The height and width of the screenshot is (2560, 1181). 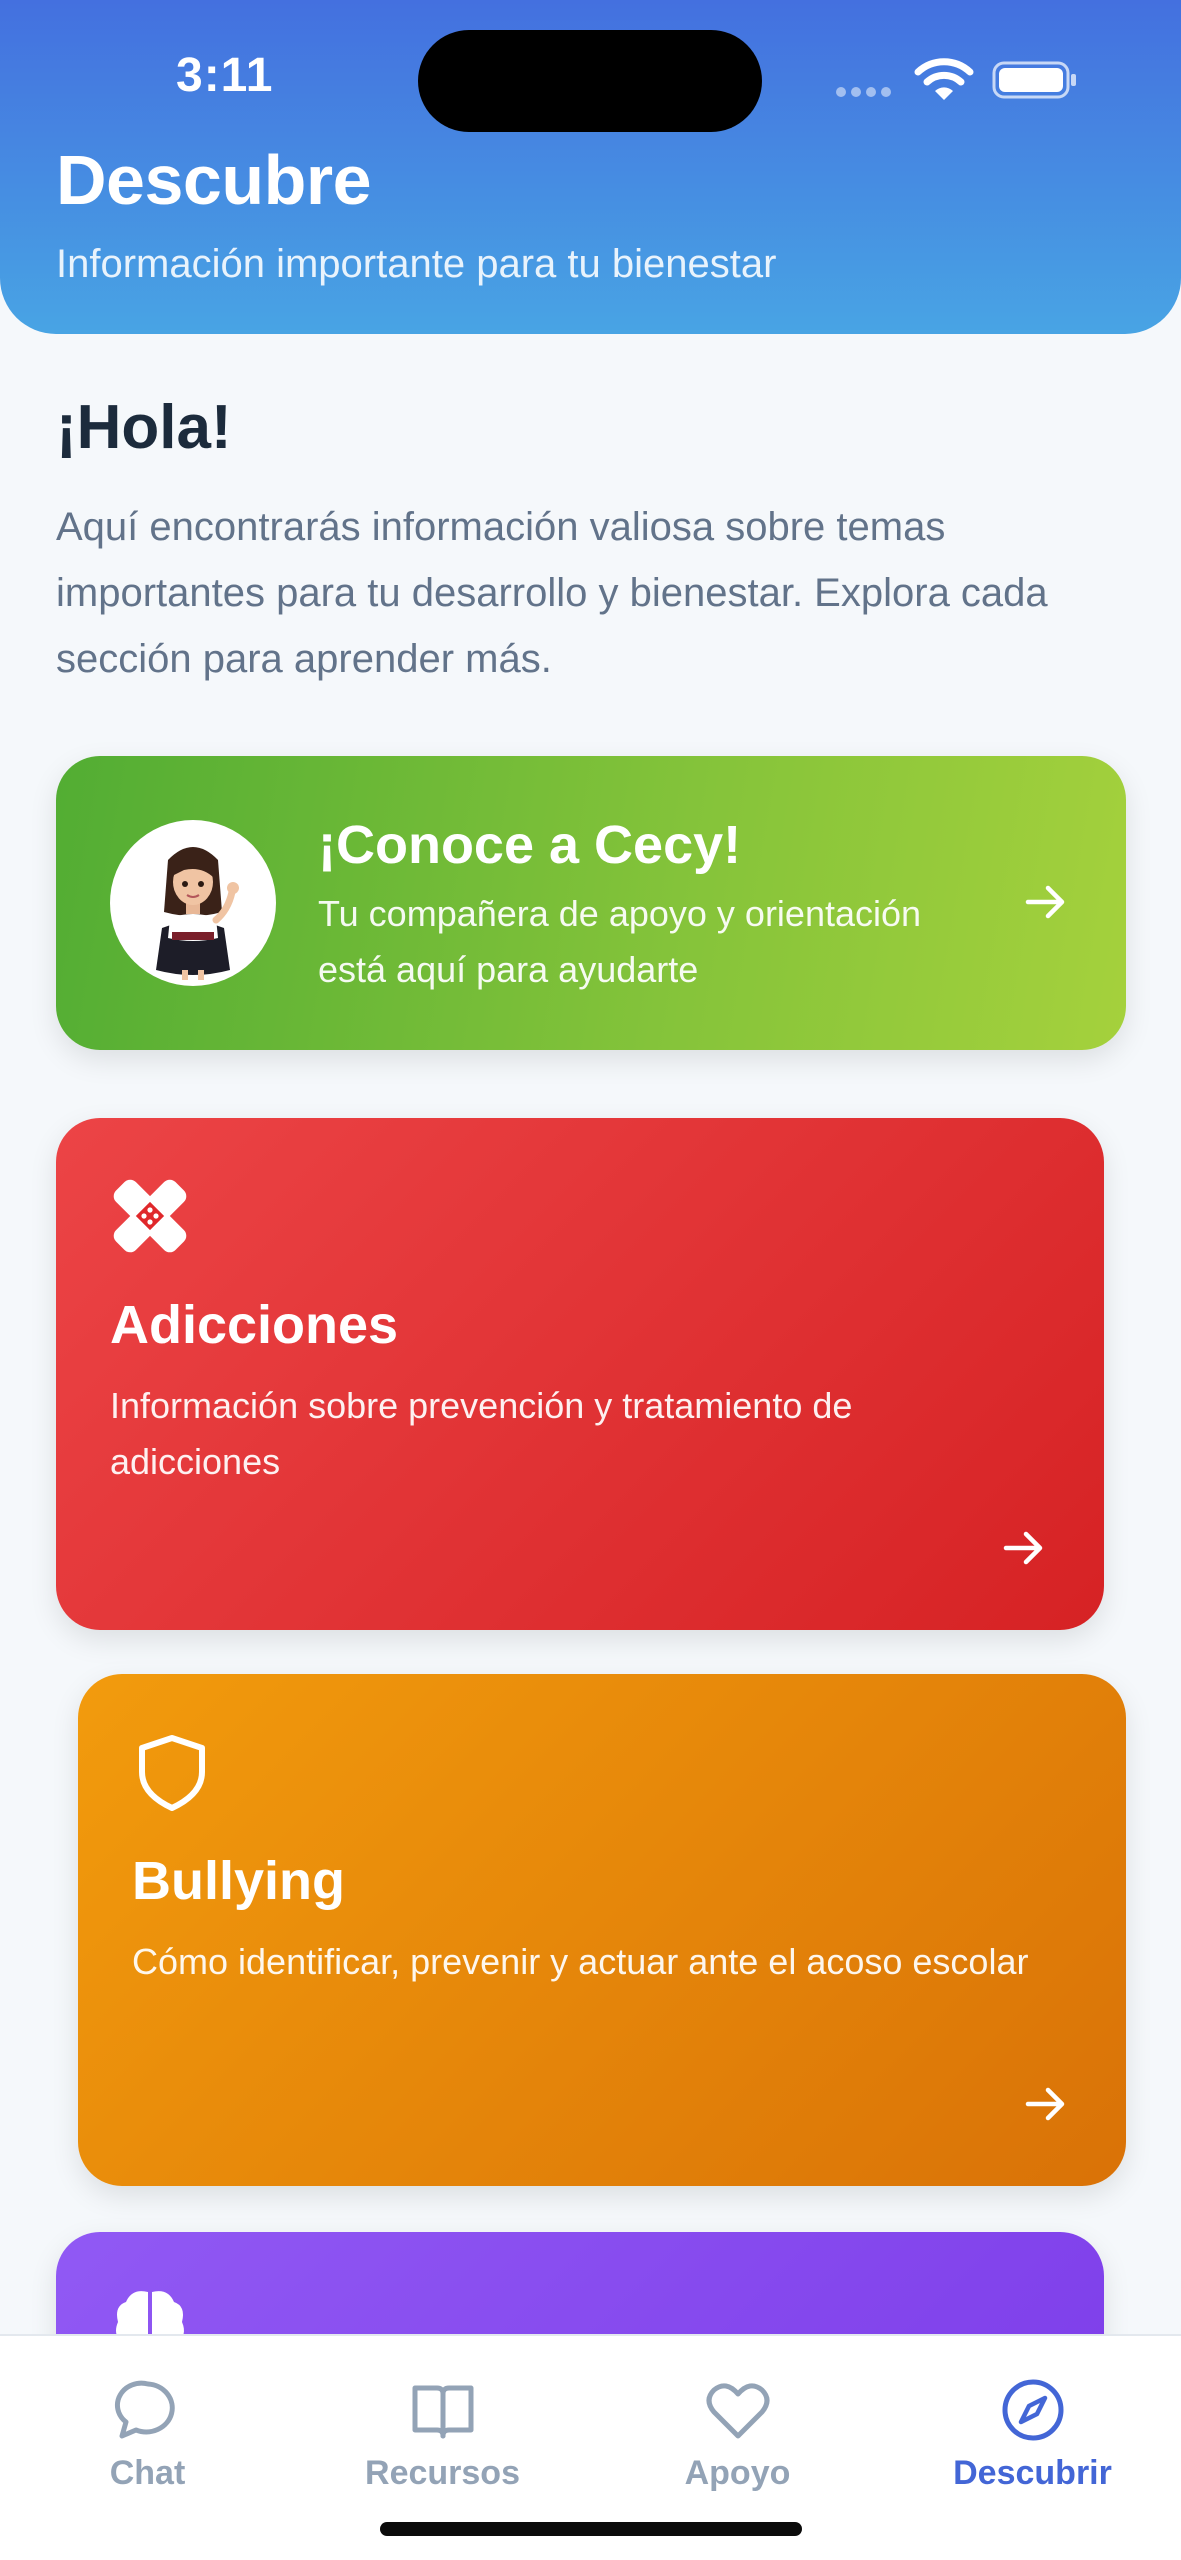 I want to click on battery-icon, so click(x=1034, y=80).